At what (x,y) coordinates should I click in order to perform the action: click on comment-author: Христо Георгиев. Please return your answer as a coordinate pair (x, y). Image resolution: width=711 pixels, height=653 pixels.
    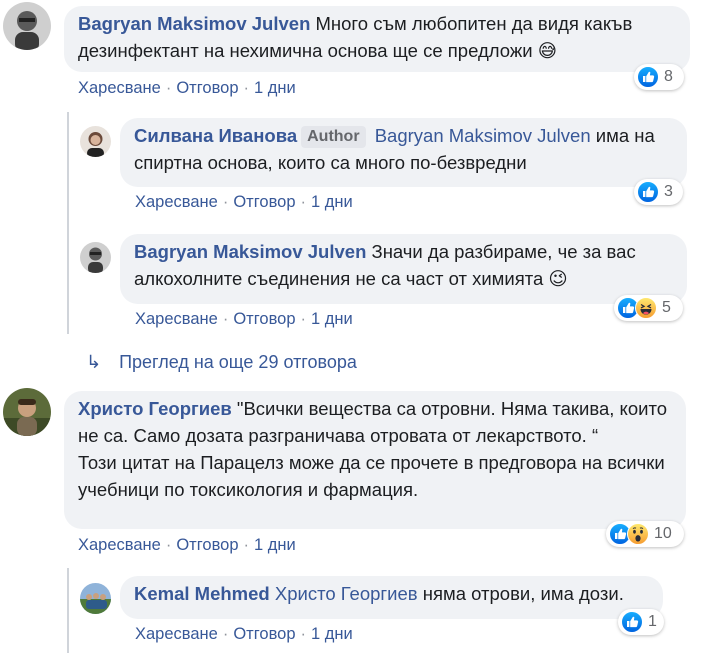
    Looking at the image, I should click on (155, 408).